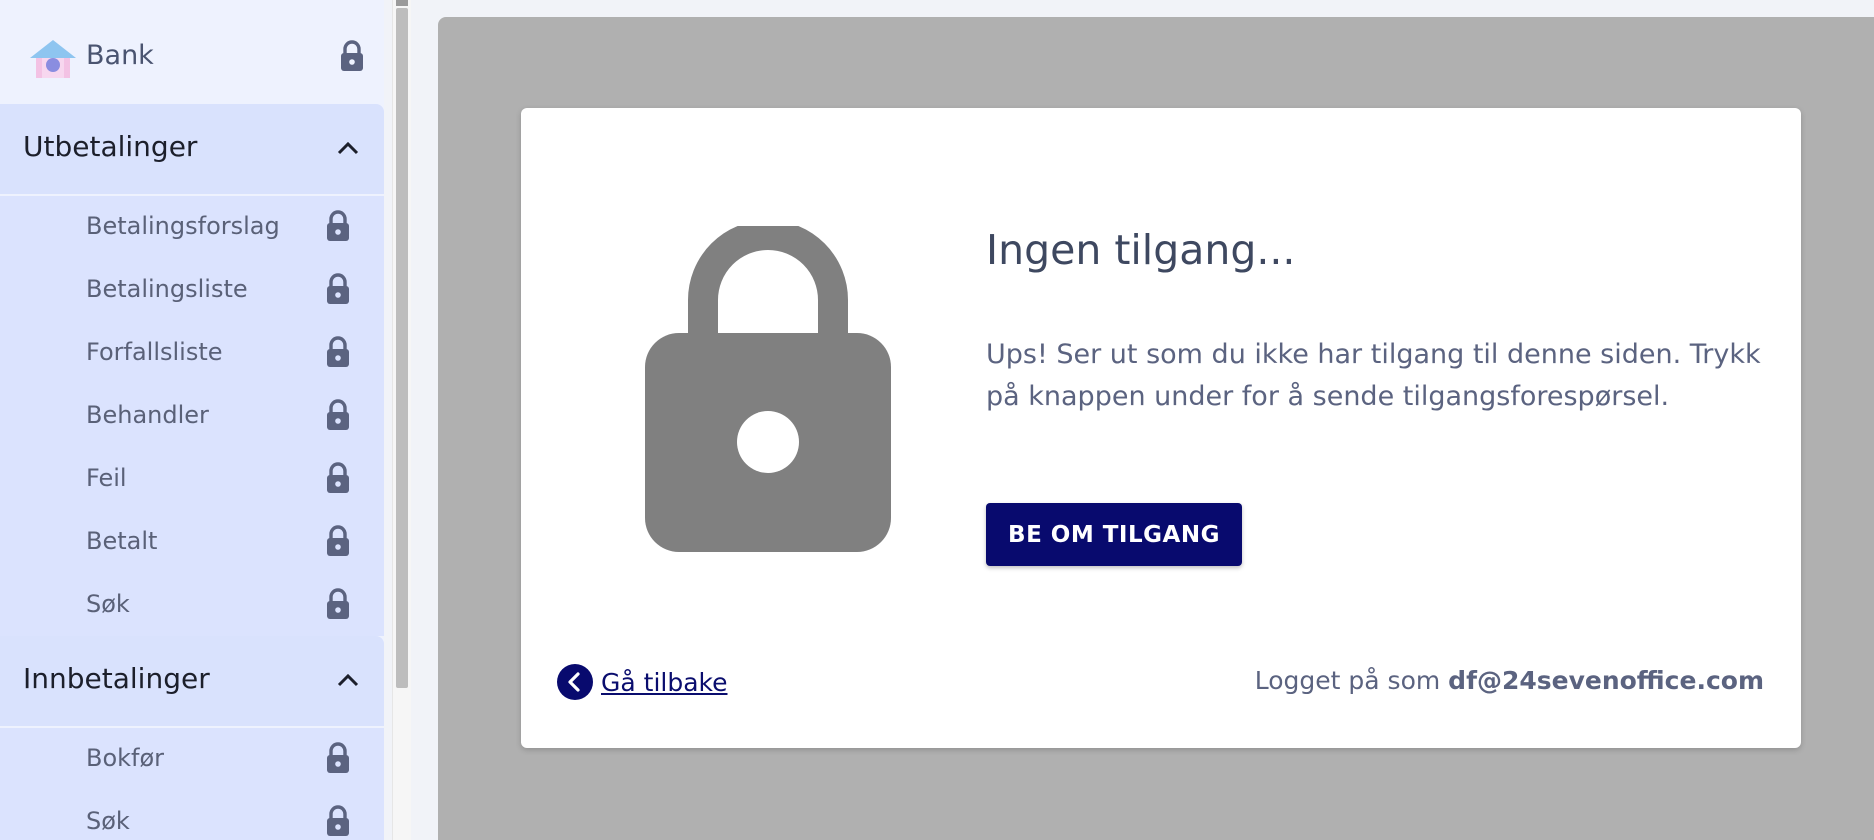  Describe the element at coordinates (106, 478) in the screenshot. I see `sidebar-item-label: Feil` at that location.